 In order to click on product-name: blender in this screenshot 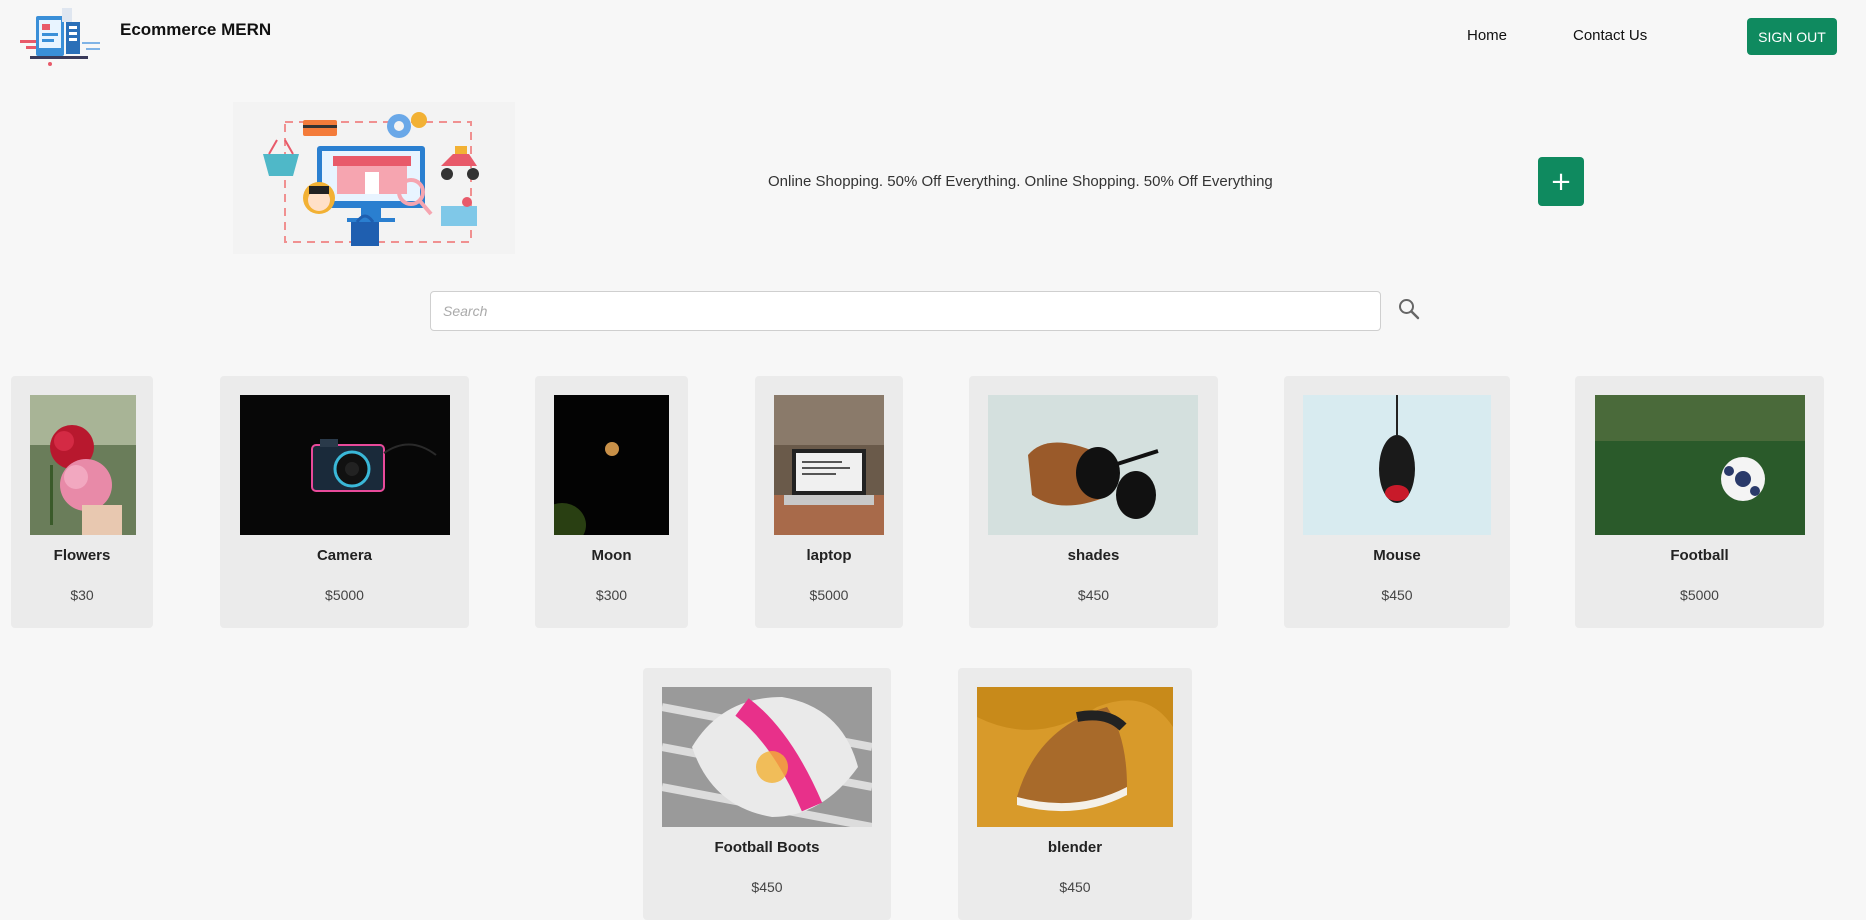, I will do `click(1075, 847)`.